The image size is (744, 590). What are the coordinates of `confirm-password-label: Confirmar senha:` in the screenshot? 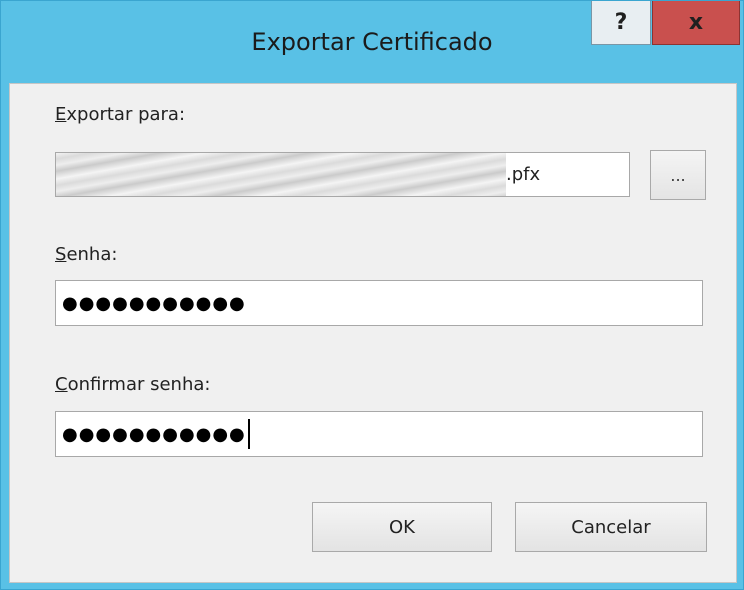 It's located at (132, 384).